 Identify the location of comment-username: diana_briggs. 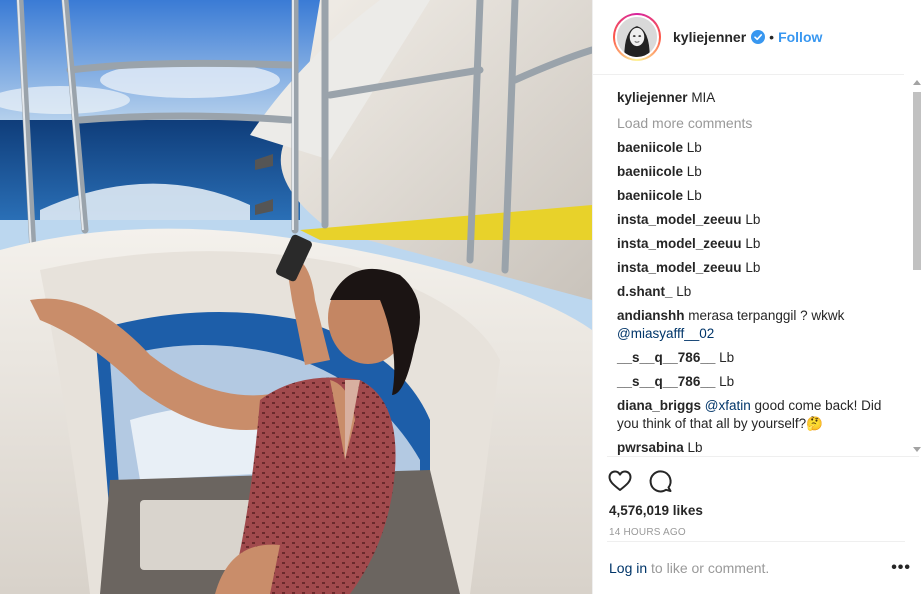
(659, 405).